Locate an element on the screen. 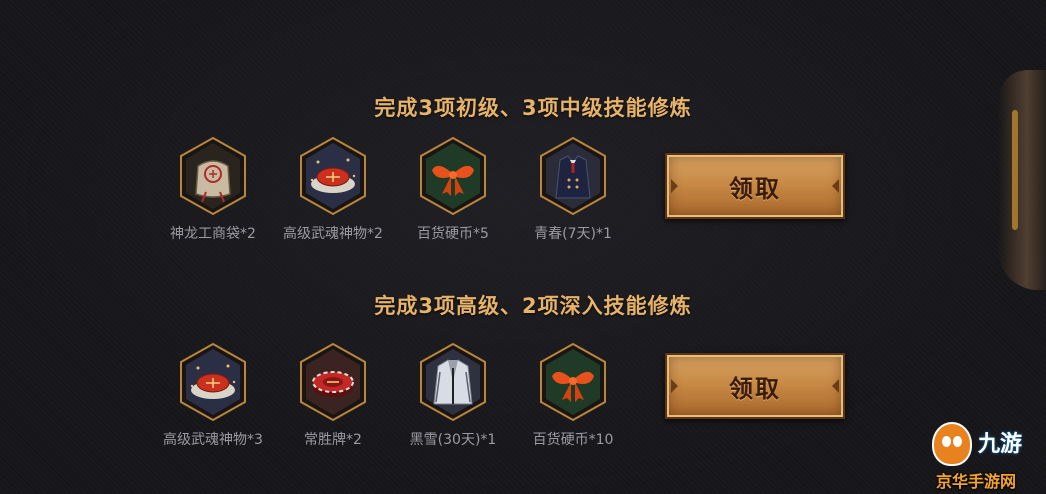  reward-item: 高级武魂神物*2 is located at coordinates (333, 189).